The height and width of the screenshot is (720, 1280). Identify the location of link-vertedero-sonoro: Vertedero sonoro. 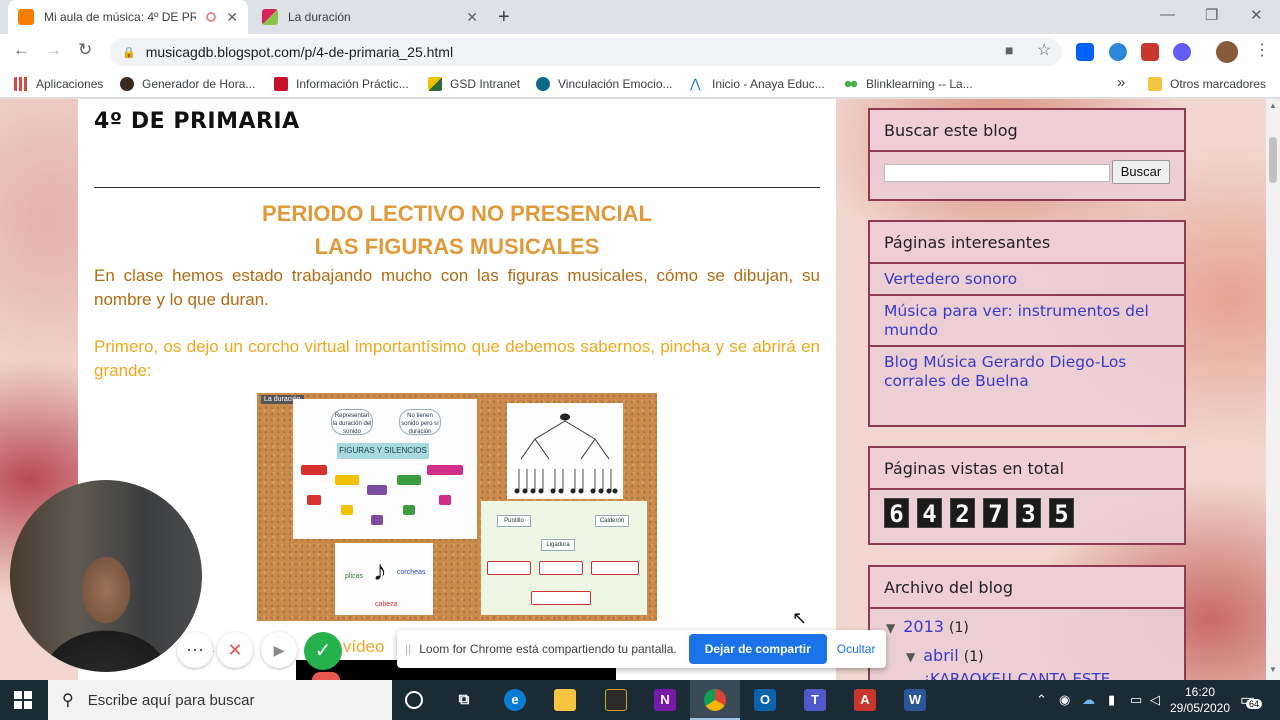
(1027, 280).